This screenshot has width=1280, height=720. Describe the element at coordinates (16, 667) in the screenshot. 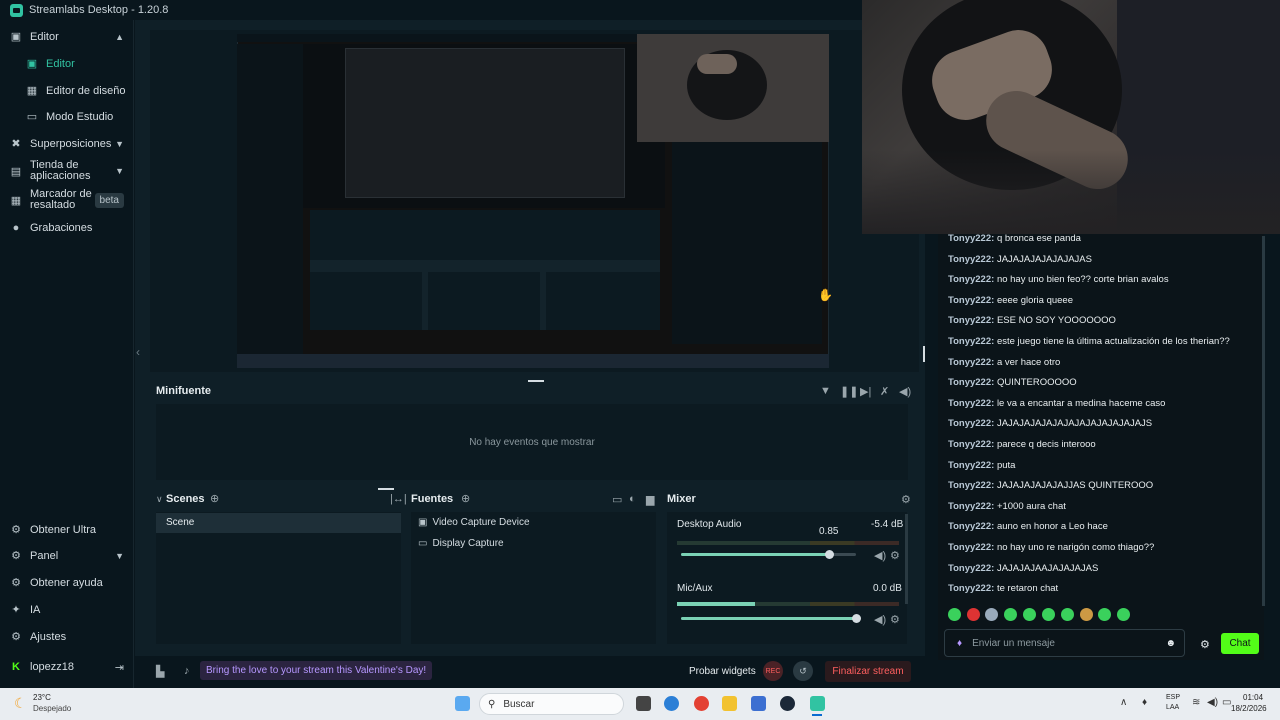

I see `kick-icon: K` at that location.